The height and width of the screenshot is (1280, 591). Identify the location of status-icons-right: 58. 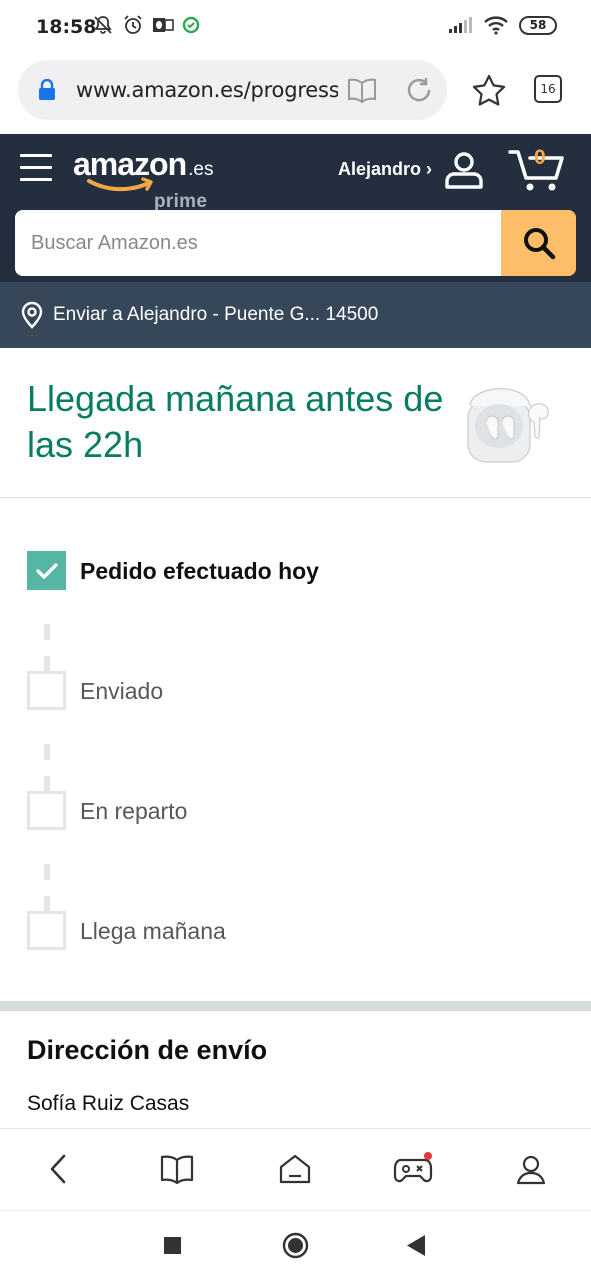
(503, 25).